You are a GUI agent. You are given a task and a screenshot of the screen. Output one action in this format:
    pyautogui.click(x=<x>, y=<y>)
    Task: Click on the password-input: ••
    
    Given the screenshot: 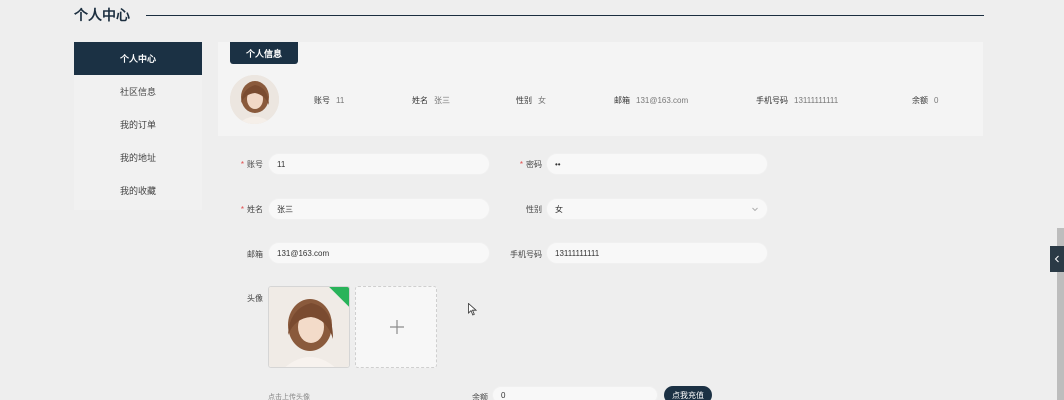 What is the action you would take?
    pyautogui.click(x=657, y=164)
    